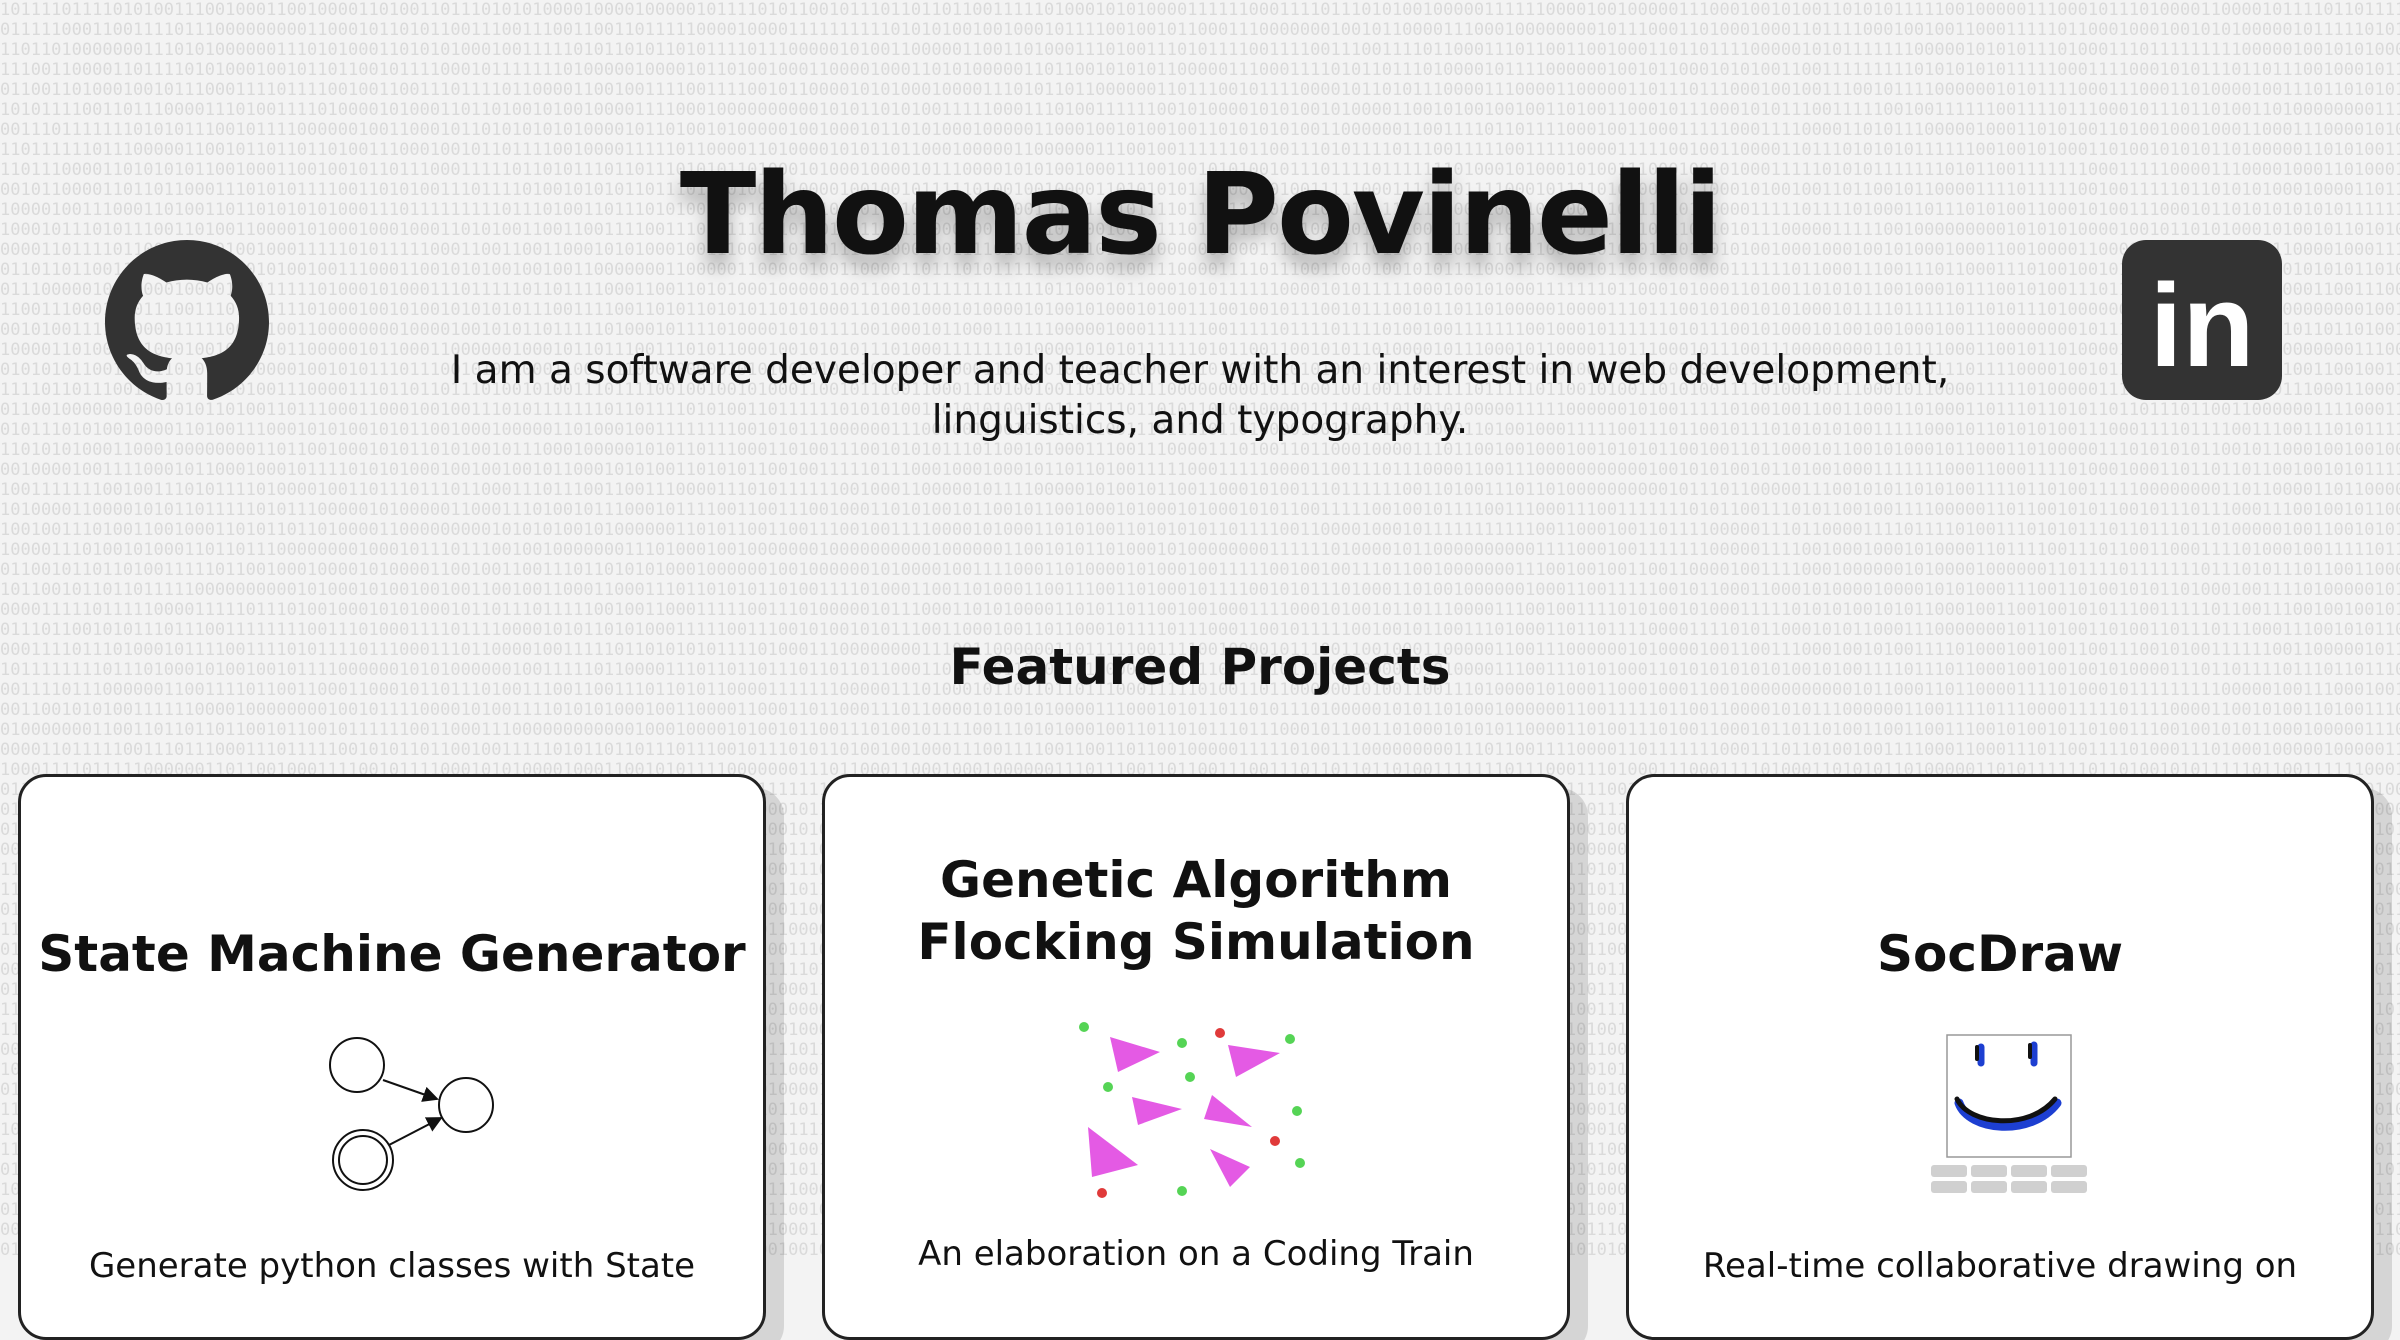  I want to click on github-link, so click(187, 320).